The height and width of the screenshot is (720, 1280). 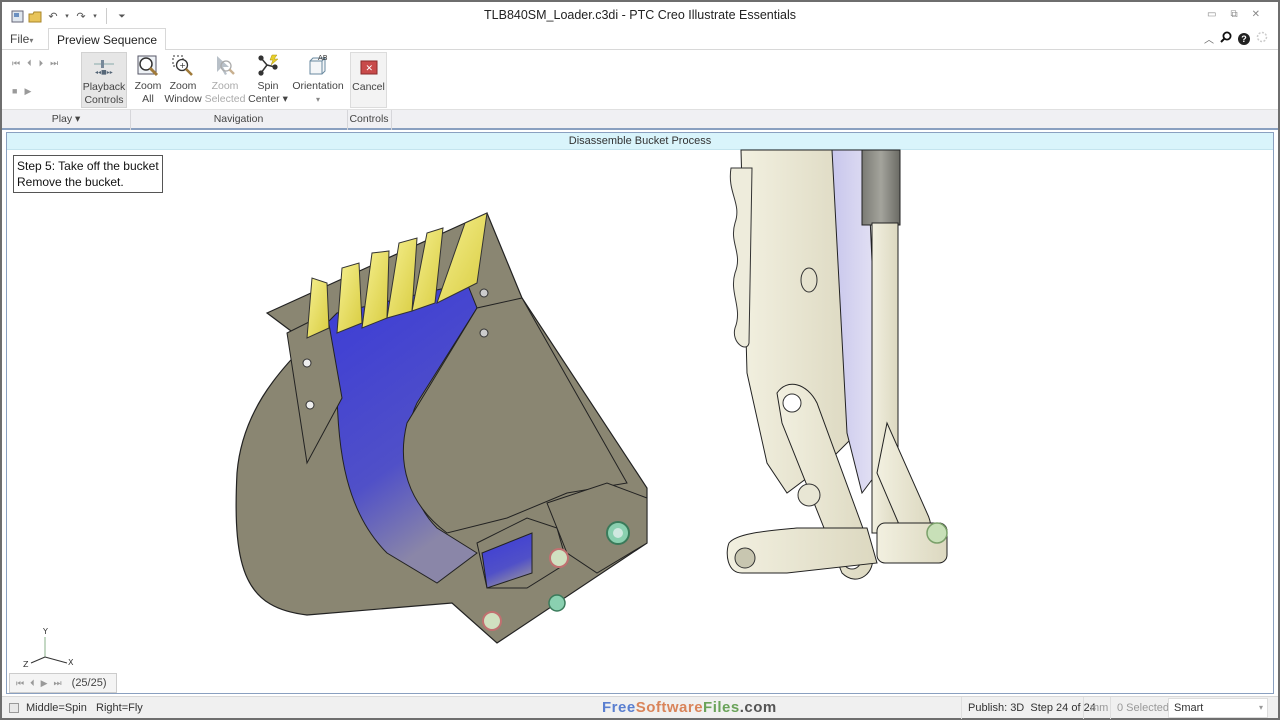 What do you see at coordinates (88, 166) in the screenshot?
I see `step-title: Step 5: Take off the bucket` at bounding box center [88, 166].